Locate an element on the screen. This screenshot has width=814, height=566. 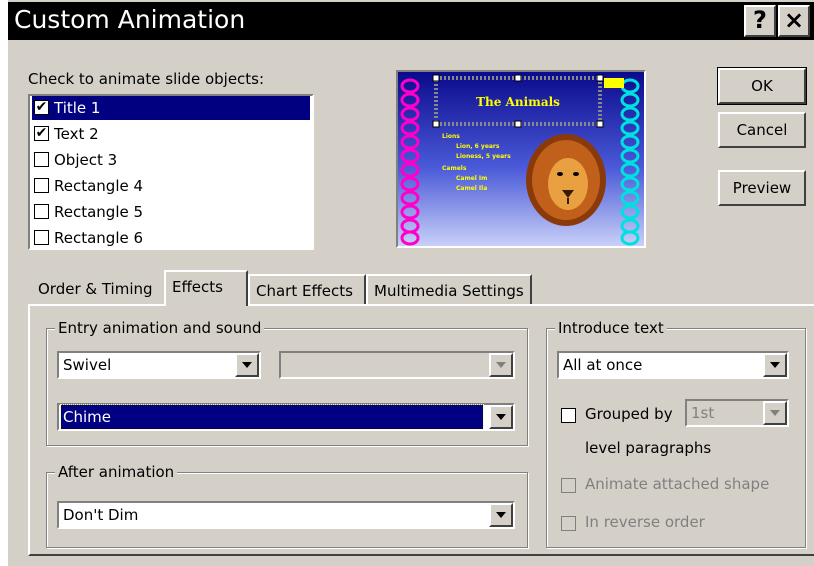
grouped-by-level-select: 1st is located at coordinates (737, 413).